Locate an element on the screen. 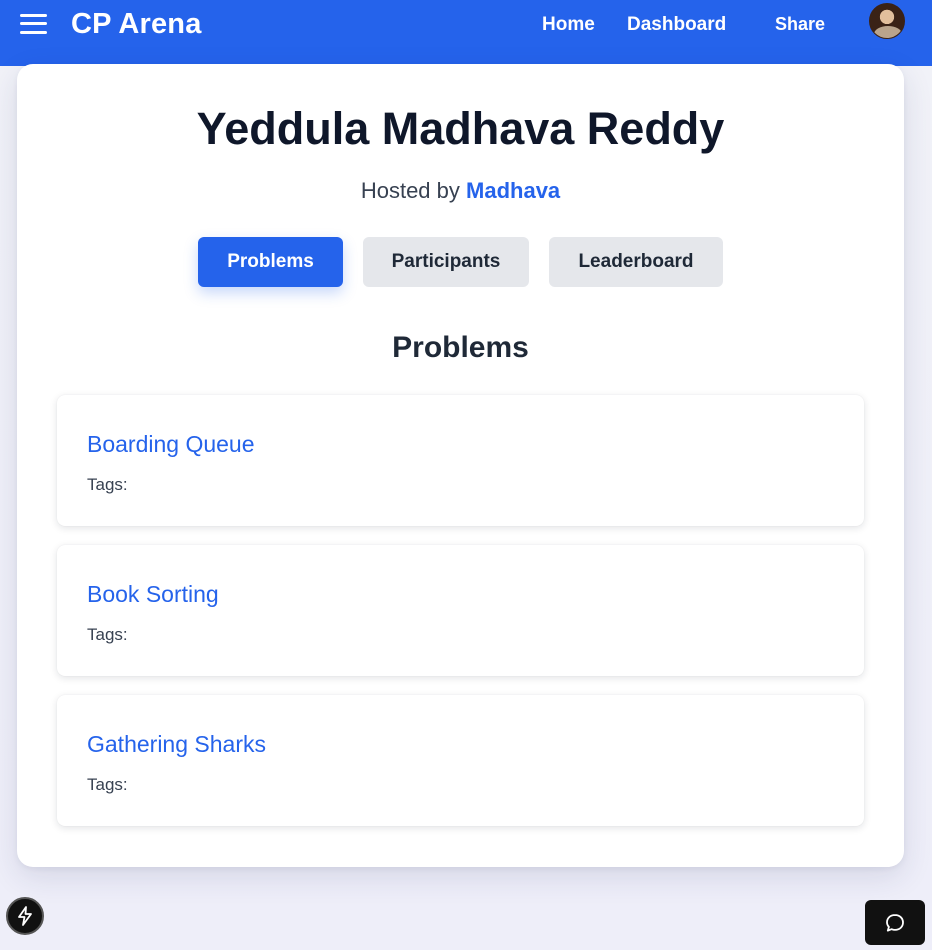 The image size is (932, 950). nav-dashboard-link: Dashboard is located at coordinates (676, 25).